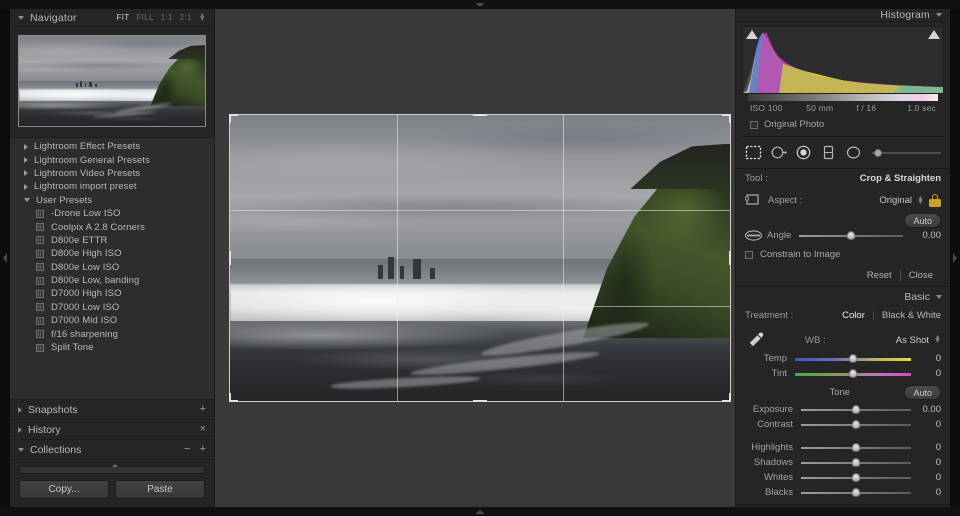 The height and width of the screenshot is (516, 960). I want to click on auto-tone-button: Auto, so click(922, 392).